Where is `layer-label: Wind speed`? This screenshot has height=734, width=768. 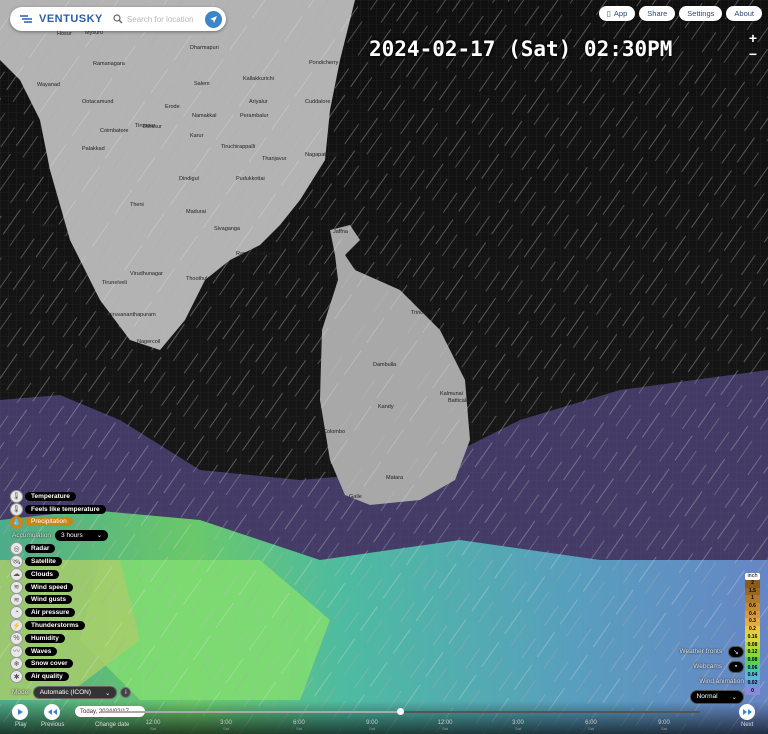 layer-label: Wind speed is located at coordinates (49, 587).